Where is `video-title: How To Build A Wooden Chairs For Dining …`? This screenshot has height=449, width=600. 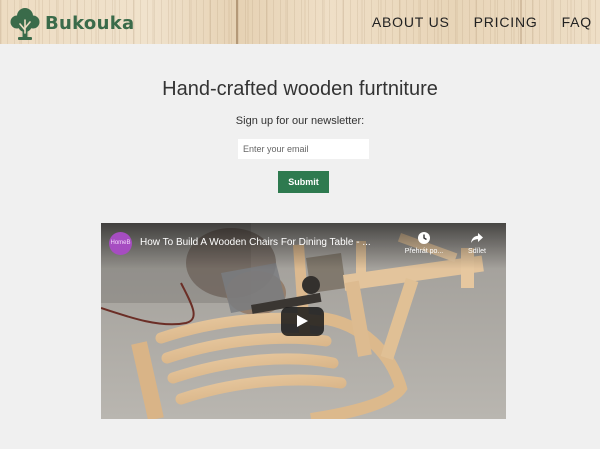 video-title: How To Build A Wooden Chairs For Dining … is located at coordinates (270, 242).